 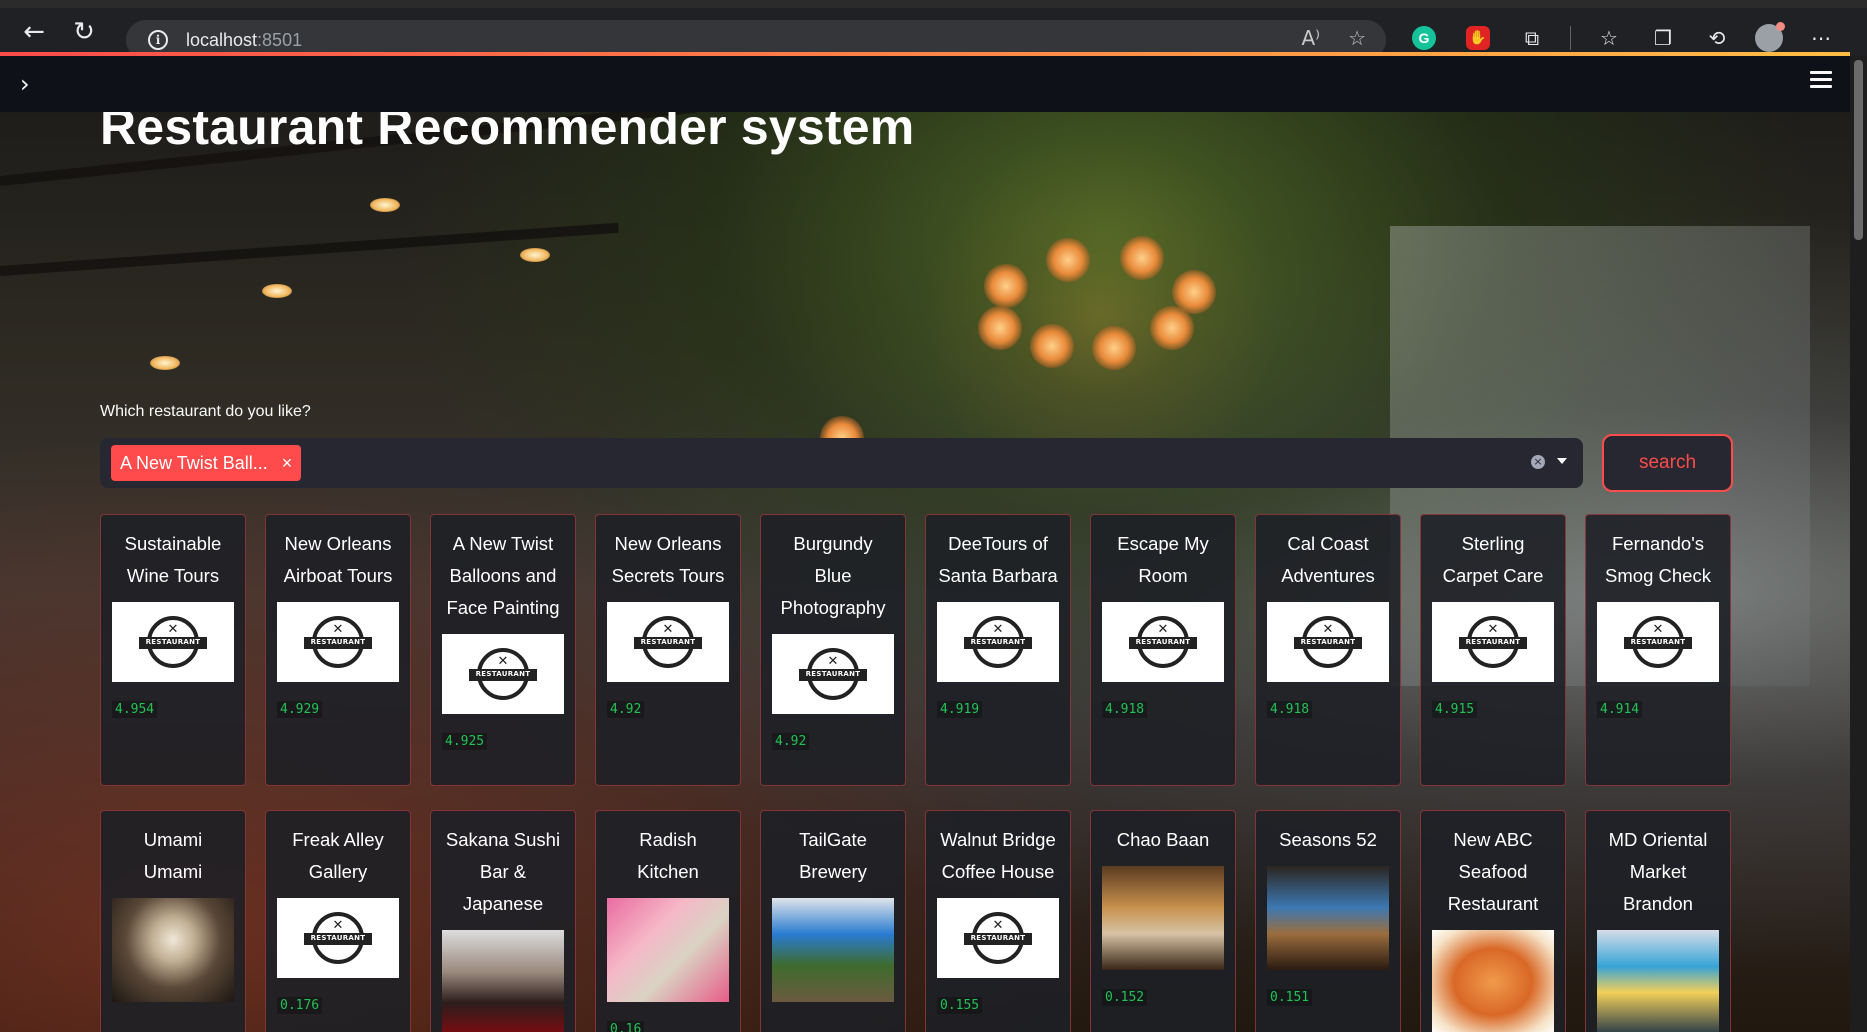 What do you see at coordinates (668, 839) in the screenshot?
I see `restaurant-name-line: Radish` at bounding box center [668, 839].